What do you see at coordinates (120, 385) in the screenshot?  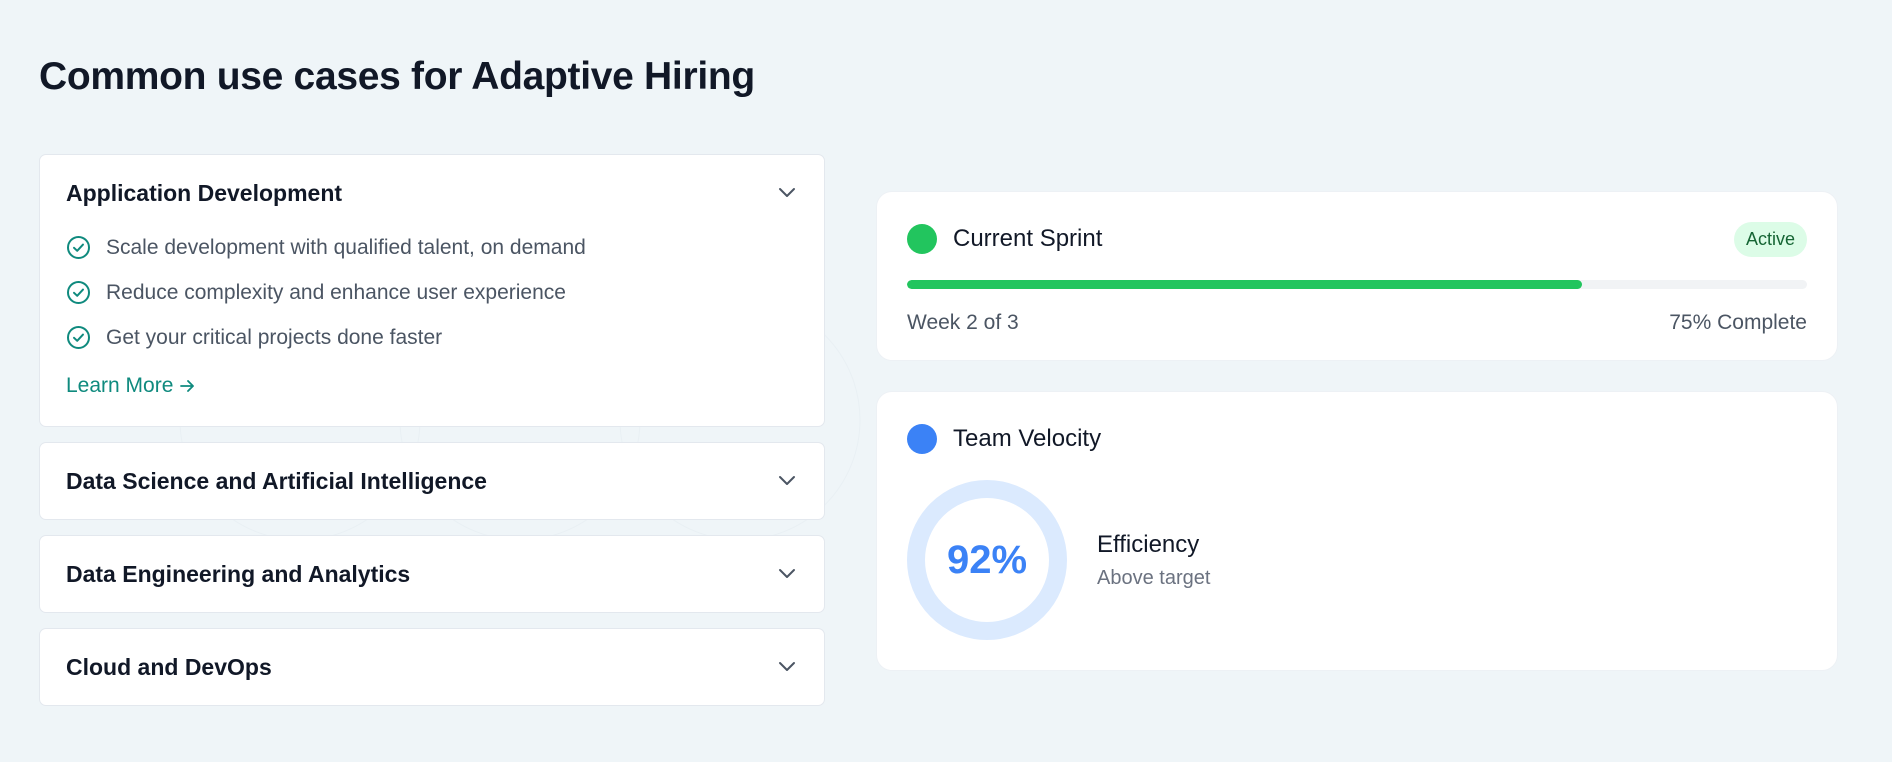 I see `learn-more-label: Learn More` at bounding box center [120, 385].